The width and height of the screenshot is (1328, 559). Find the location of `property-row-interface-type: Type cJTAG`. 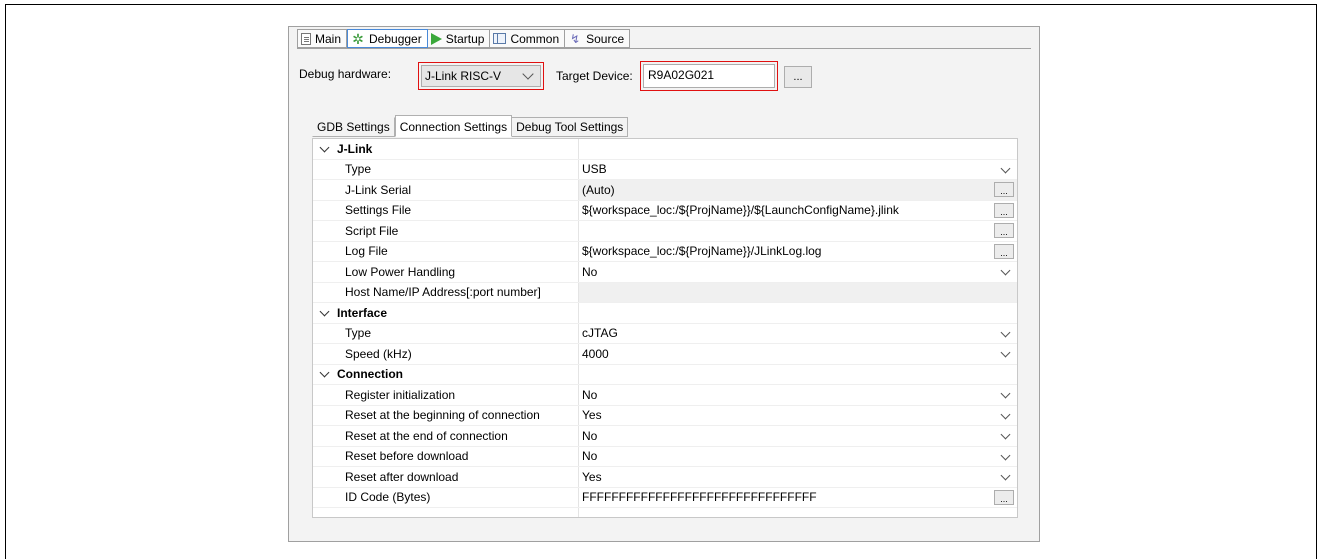

property-row-interface-type: Type cJTAG is located at coordinates (665, 333).